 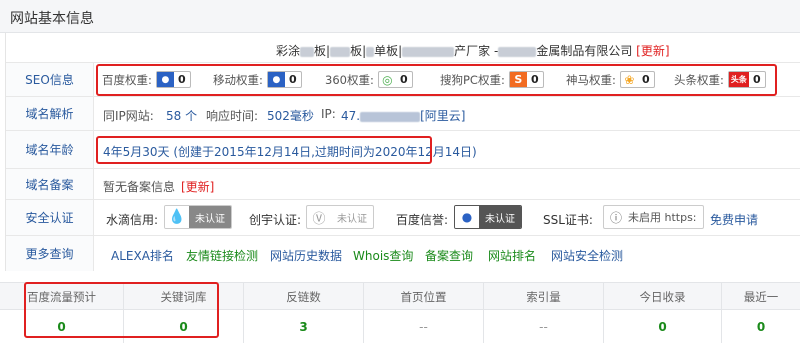 What do you see at coordinates (734, 219) in the screenshot?
I see `ssl-apply-link: 免费申请` at bounding box center [734, 219].